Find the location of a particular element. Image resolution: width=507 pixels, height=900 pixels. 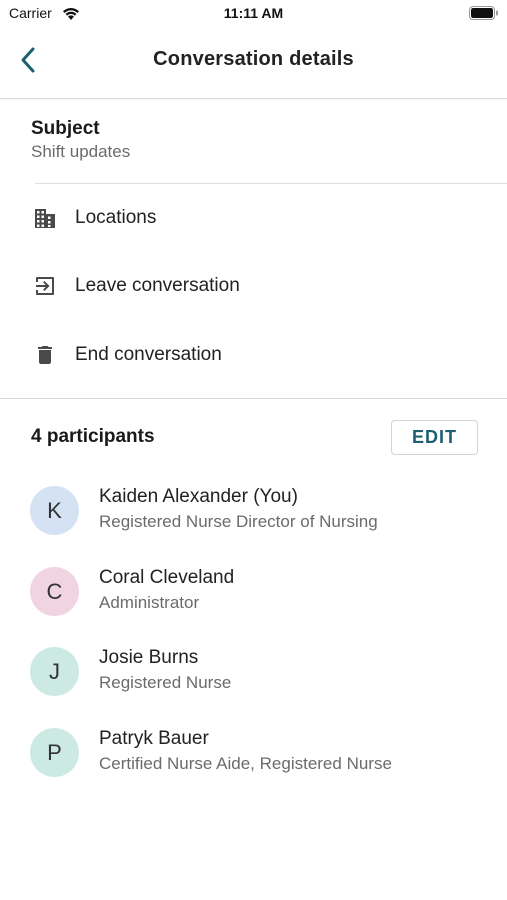

building-icon is located at coordinates (45, 218).